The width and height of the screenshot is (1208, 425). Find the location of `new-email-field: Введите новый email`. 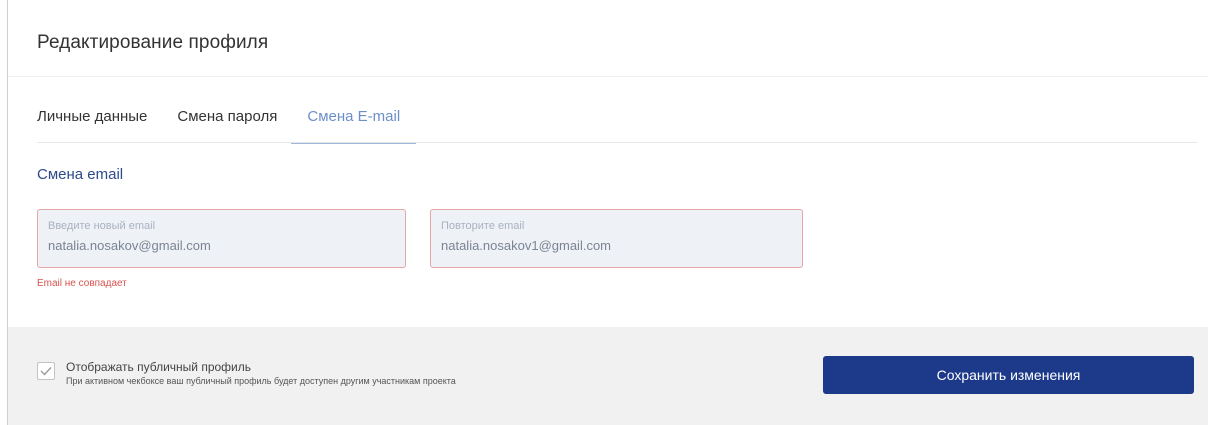

new-email-field: Введите новый email is located at coordinates (221, 238).